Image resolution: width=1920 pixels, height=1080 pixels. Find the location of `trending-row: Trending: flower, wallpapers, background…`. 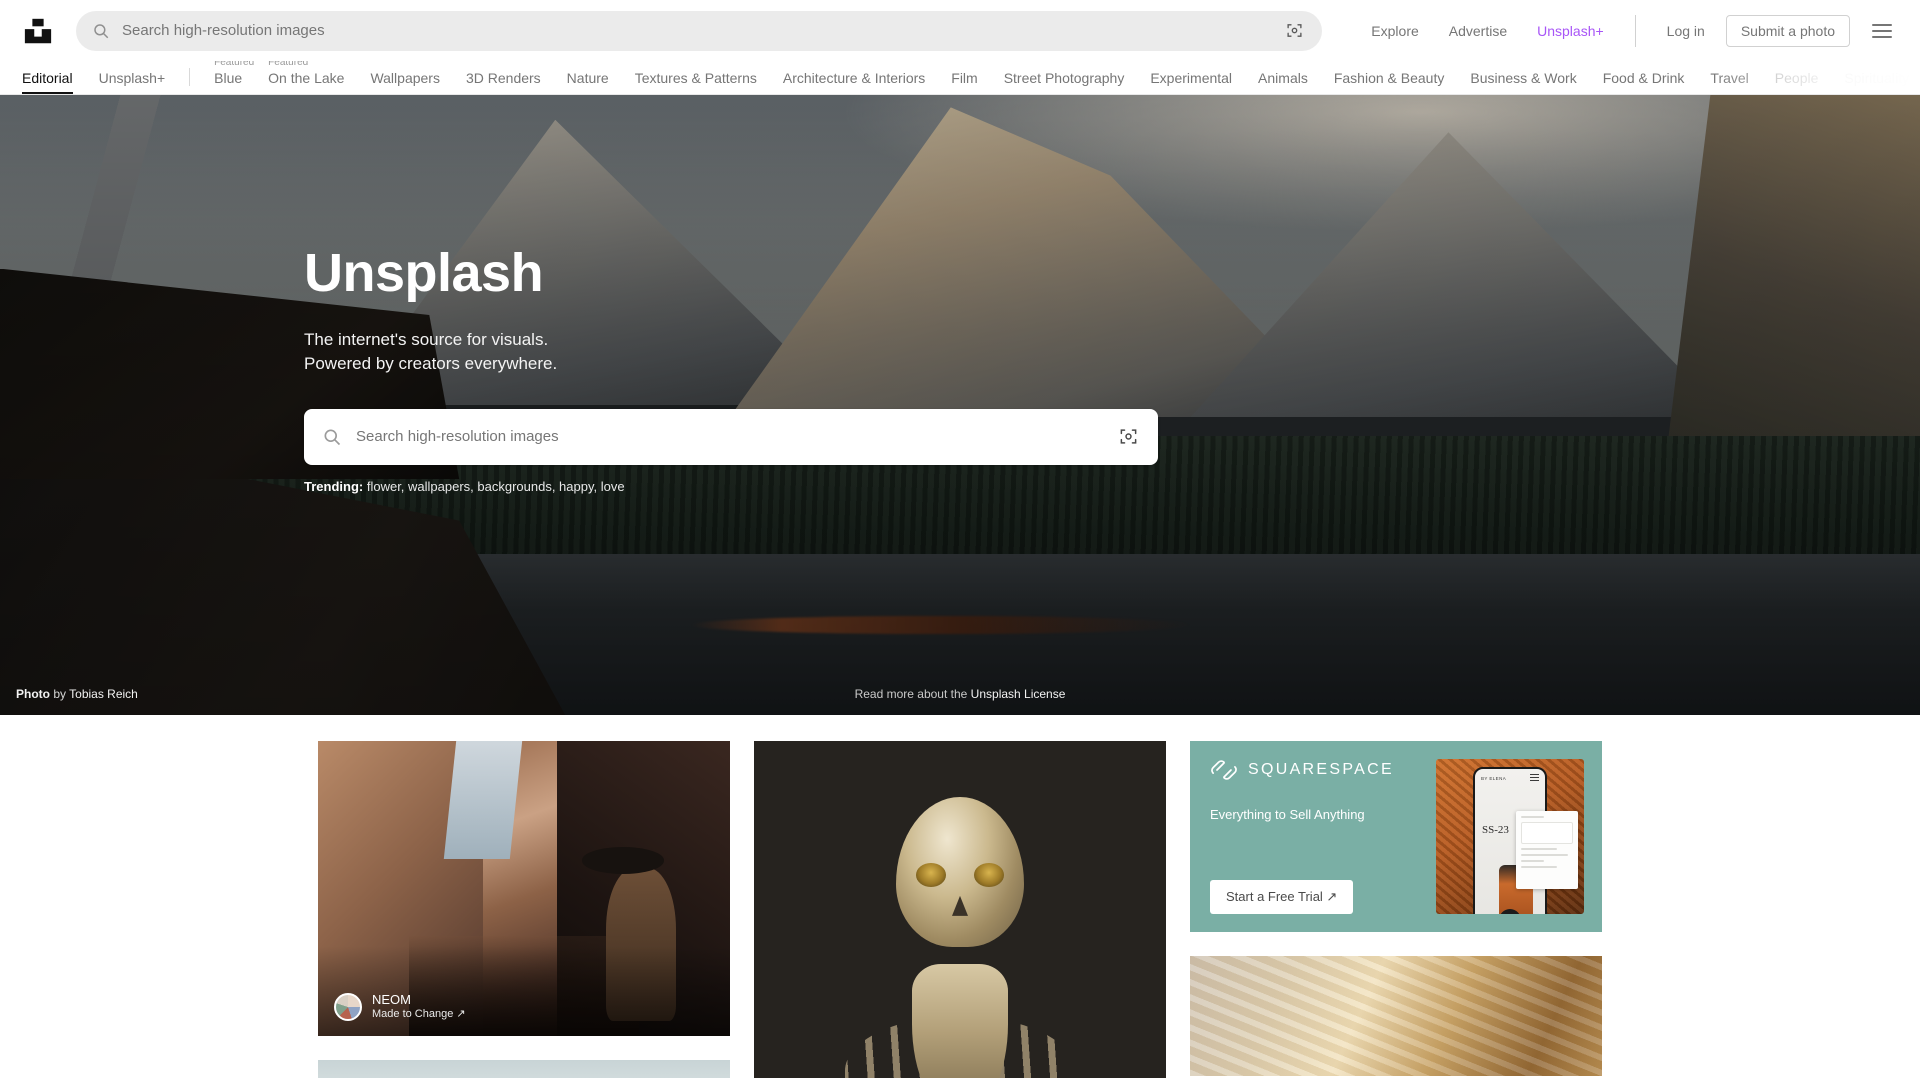

trending-row: Trending: flower, wallpapers, background… is located at coordinates (960, 486).